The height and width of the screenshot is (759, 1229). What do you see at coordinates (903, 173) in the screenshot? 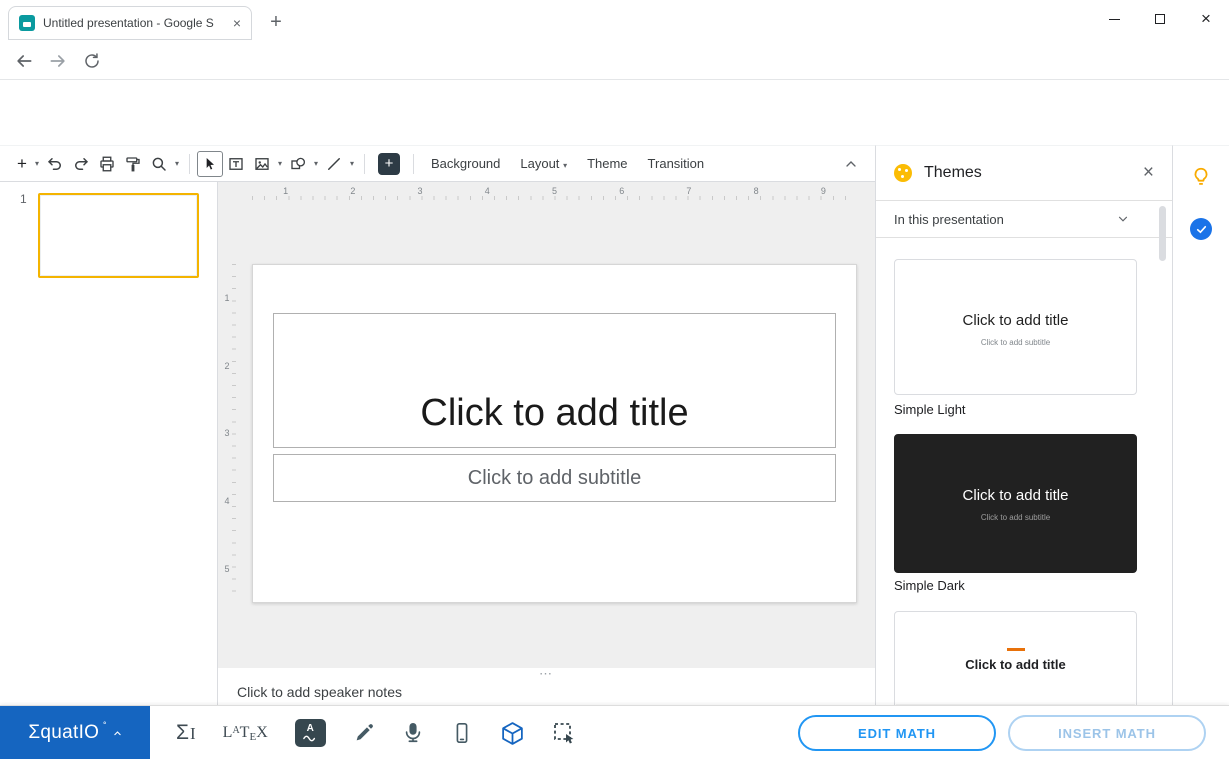
I see `themes-palette-icon` at bounding box center [903, 173].